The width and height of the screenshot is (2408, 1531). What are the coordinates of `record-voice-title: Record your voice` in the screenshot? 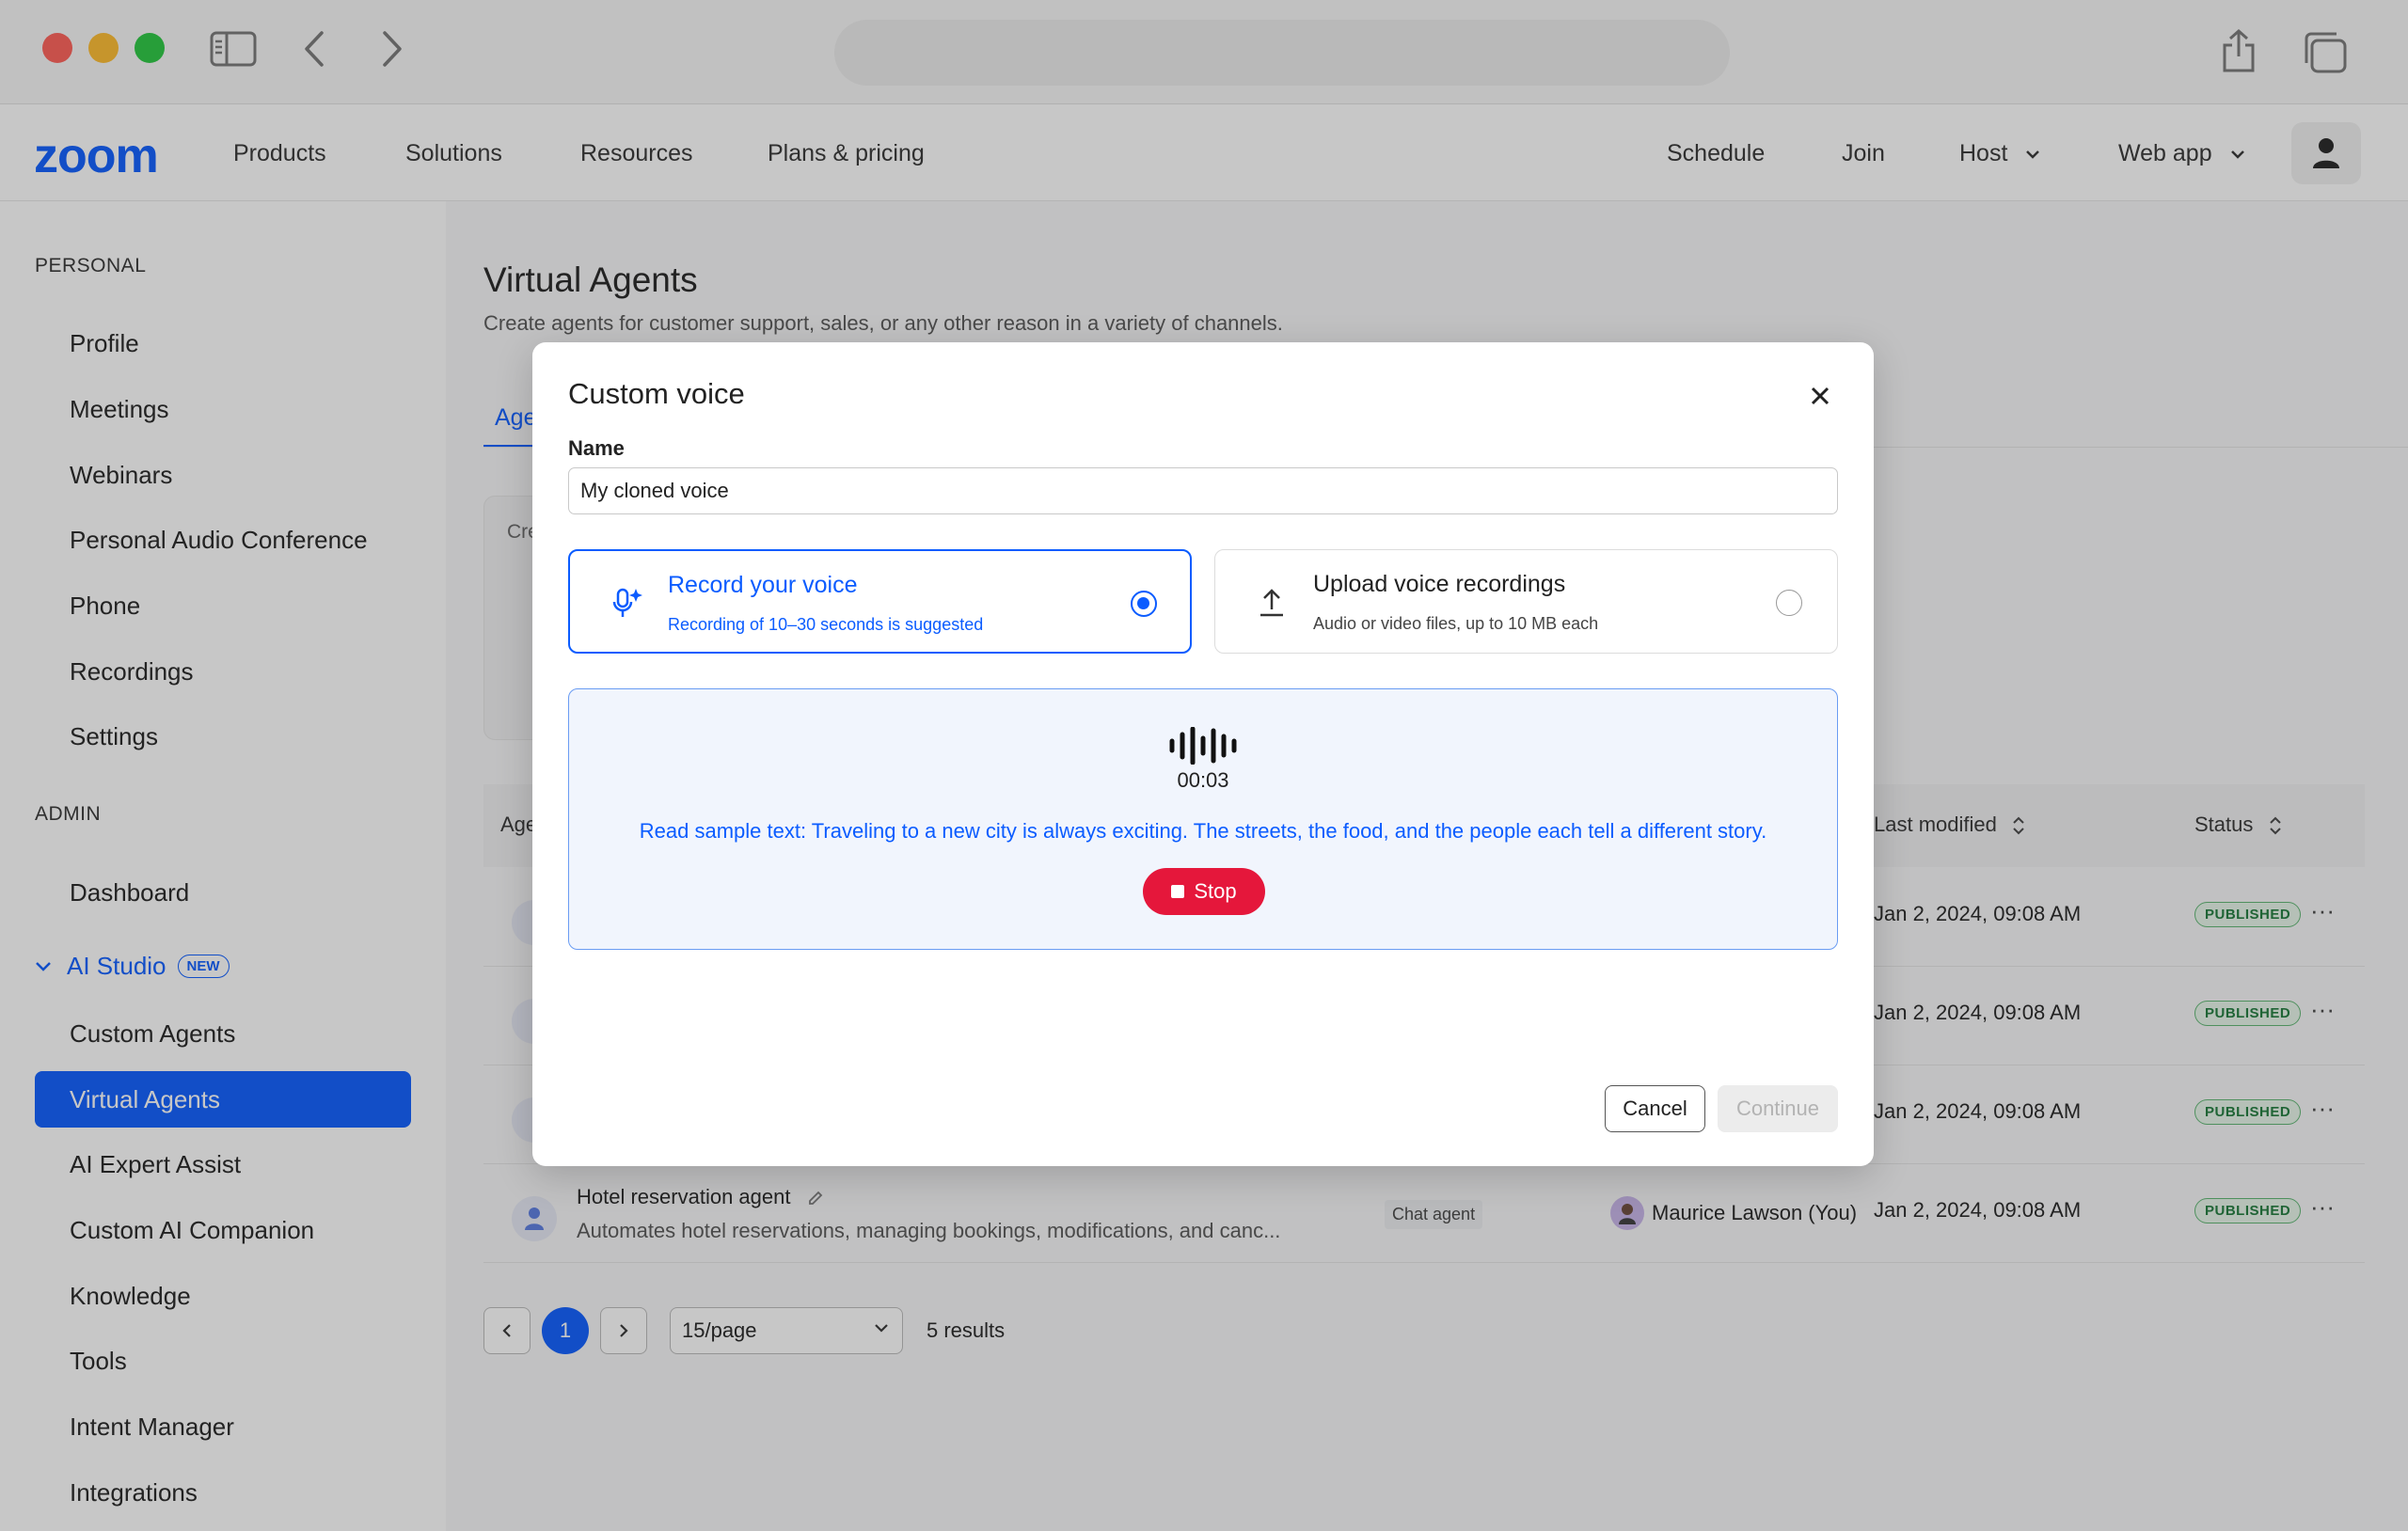 It's located at (763, 585).